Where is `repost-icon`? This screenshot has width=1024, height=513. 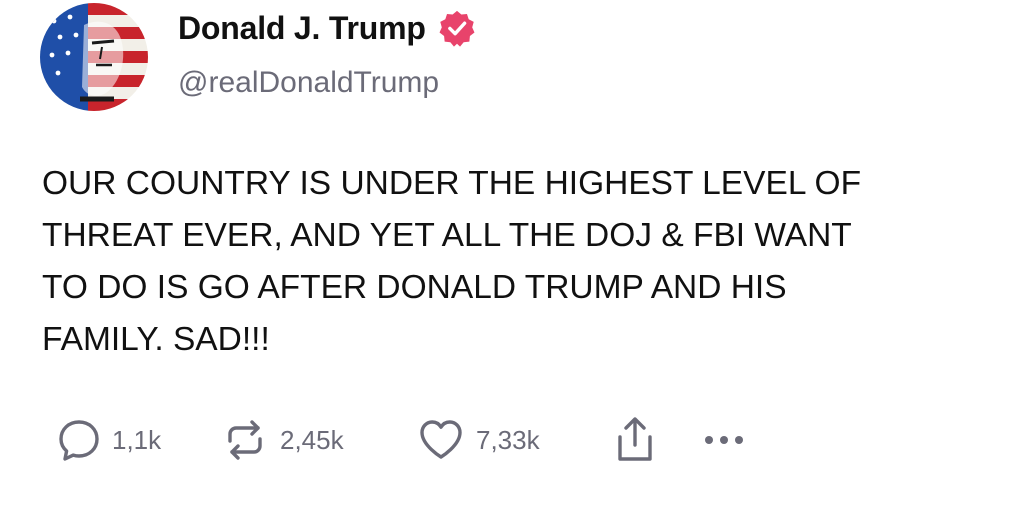 repost-icon is located at coordinates (245, 440).